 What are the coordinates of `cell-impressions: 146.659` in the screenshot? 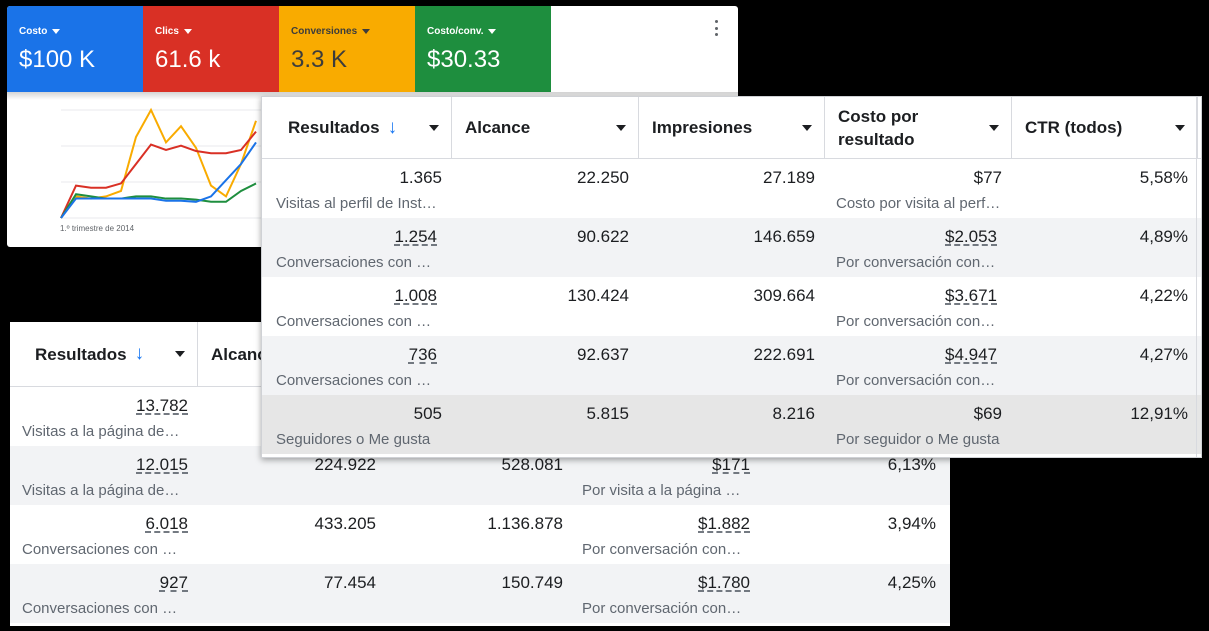 It's located at (732, 247).